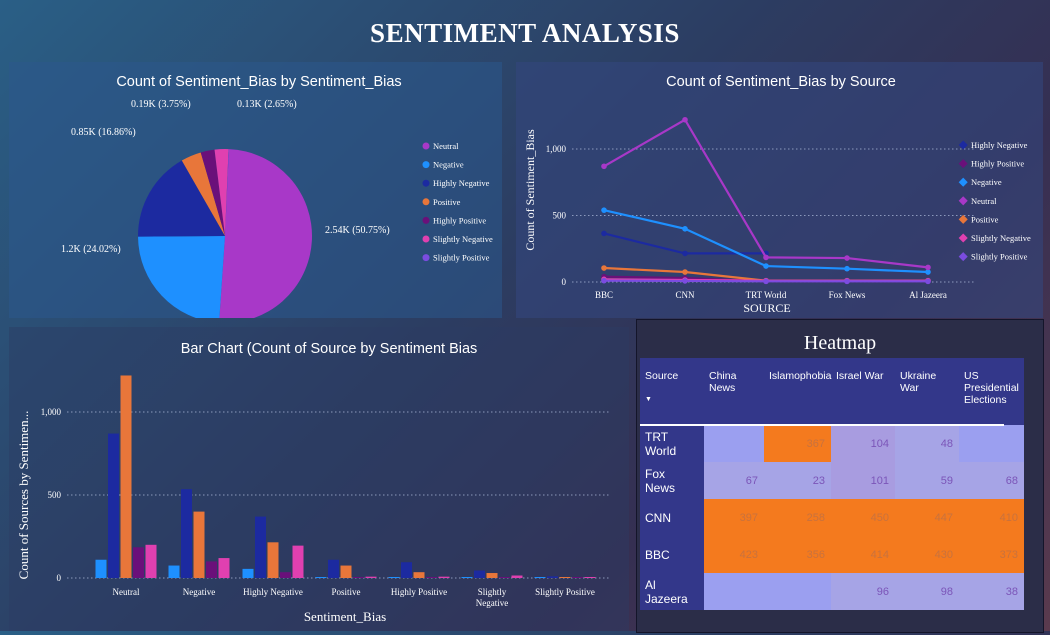 The image size is (1050, 635). I want to click on heatmap-column-header: Ukraine War, so click(927, 391).